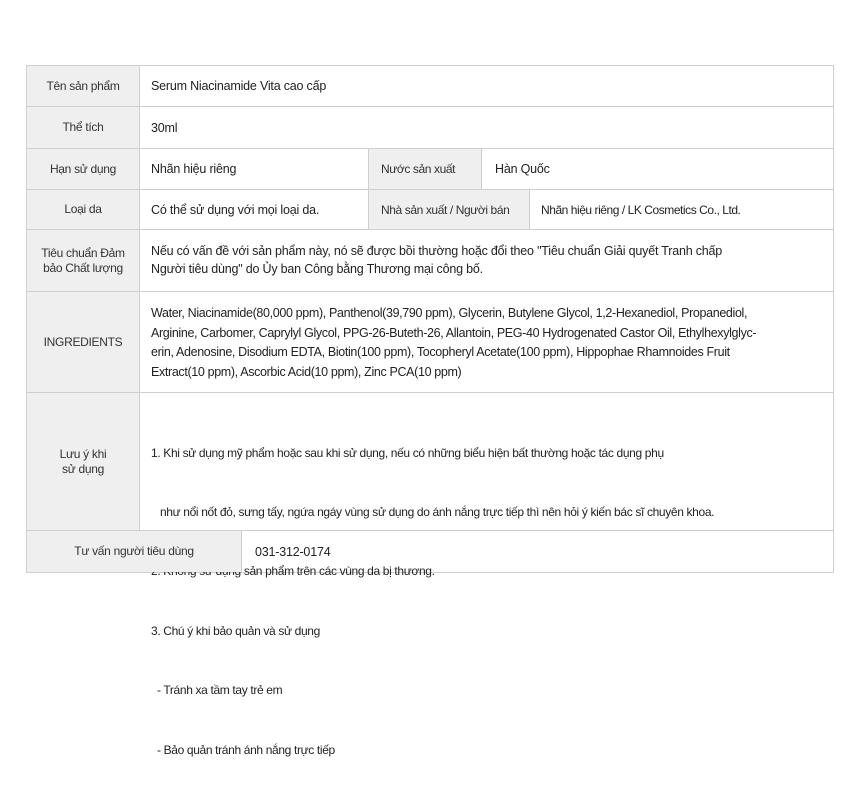  Describe the element at coordinates (239, 86) in the screenshot. I see `product-name-value: Serum Niacinamide Vita cao cấp` at that location.